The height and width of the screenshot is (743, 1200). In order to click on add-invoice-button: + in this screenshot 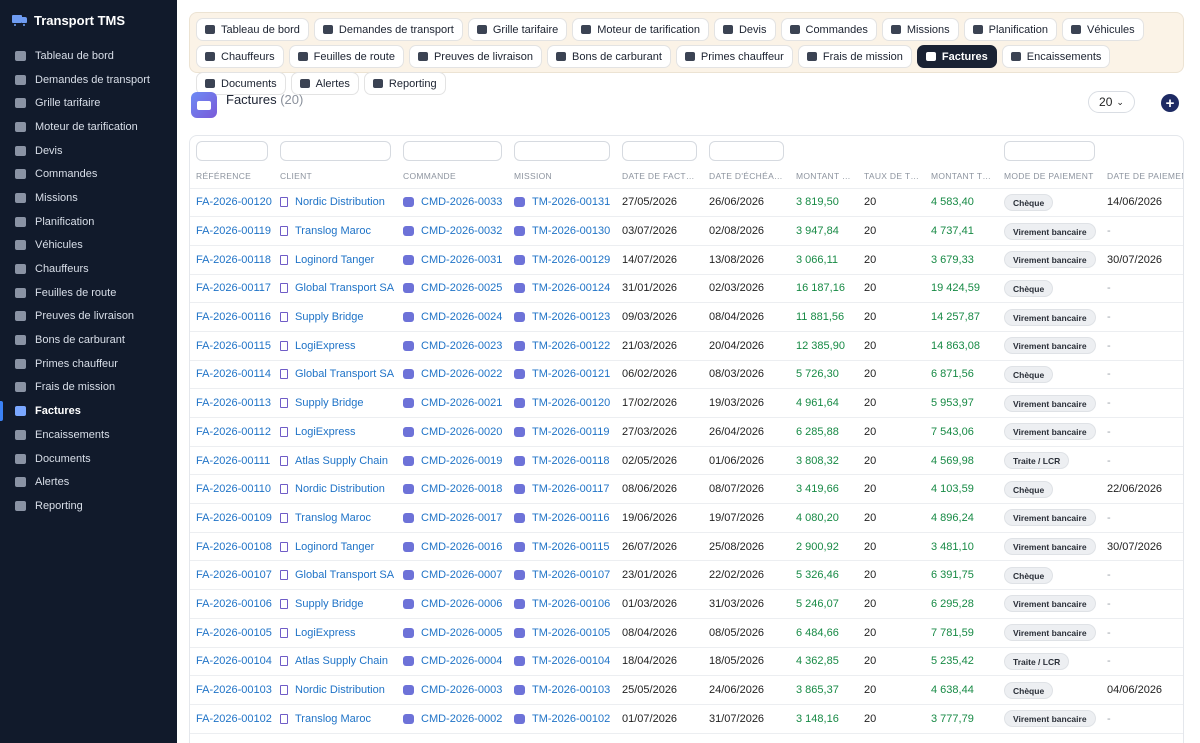, I will do `click(1170, 103)`.